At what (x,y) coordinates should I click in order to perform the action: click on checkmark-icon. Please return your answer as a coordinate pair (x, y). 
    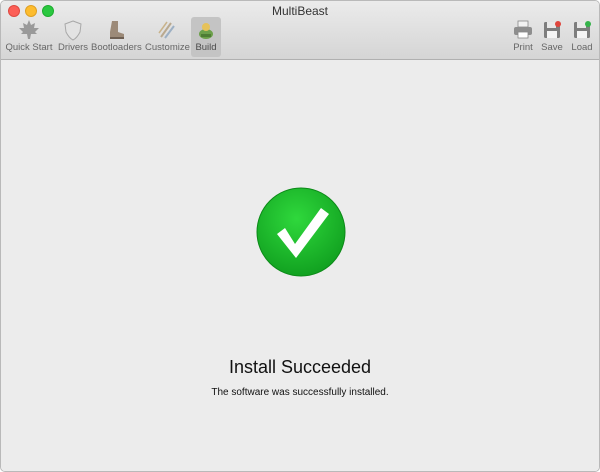
    Looking at the image, I should click on (301, 232).